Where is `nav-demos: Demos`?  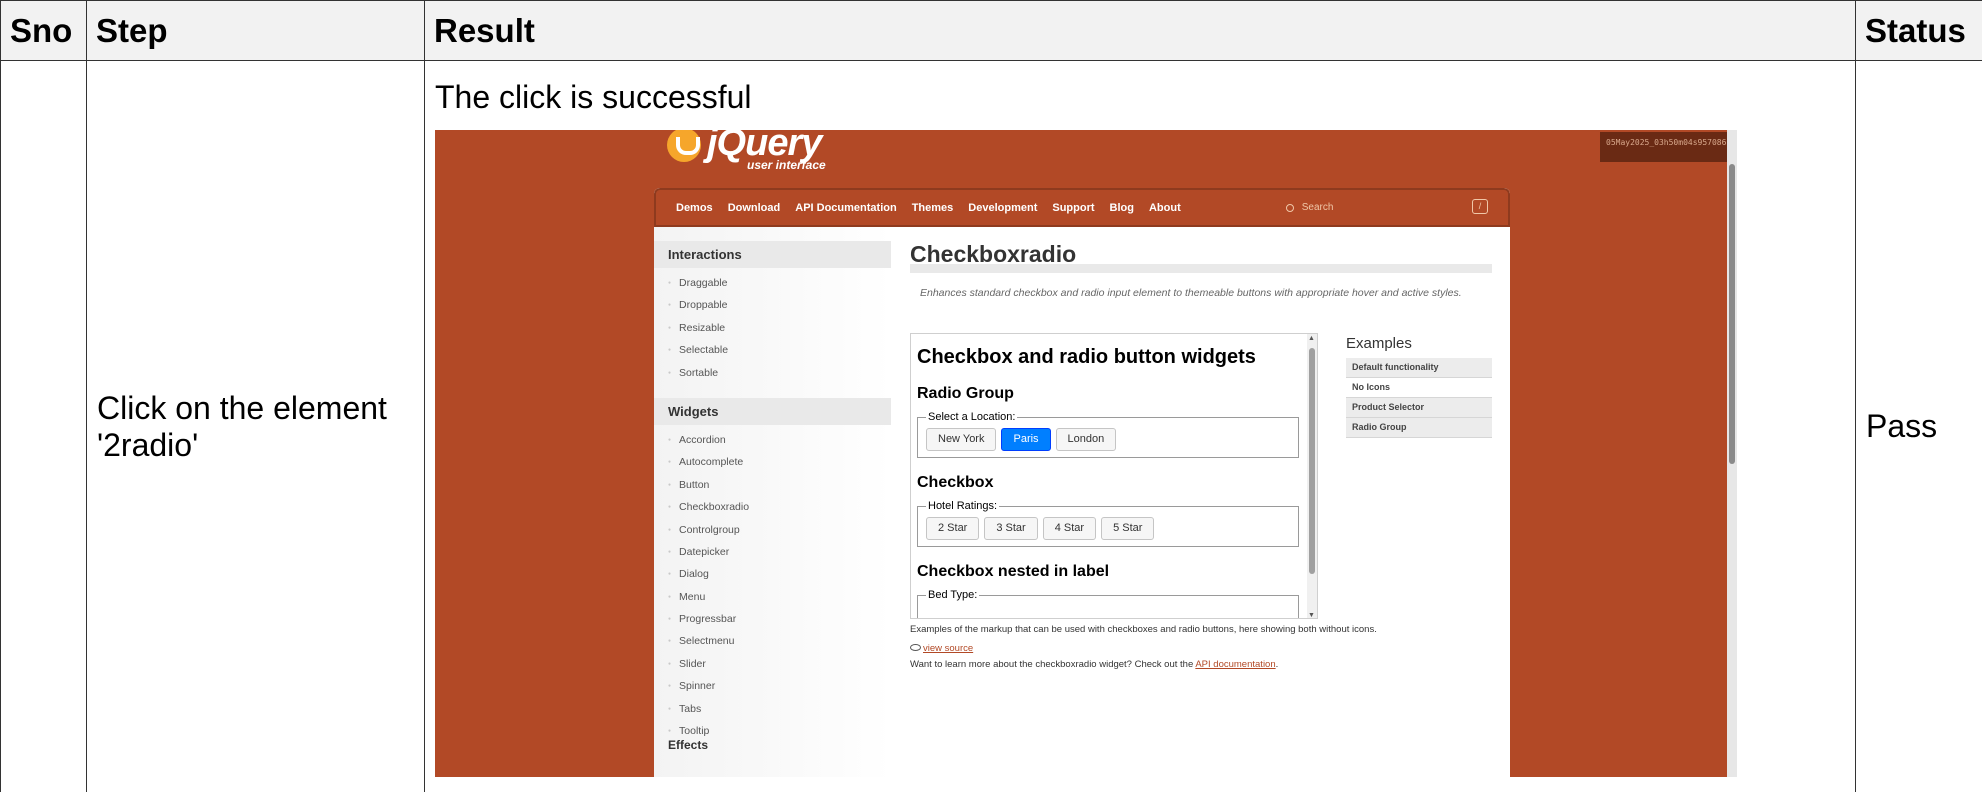 nav-demos: Demos is located at coordinates (694, 208).